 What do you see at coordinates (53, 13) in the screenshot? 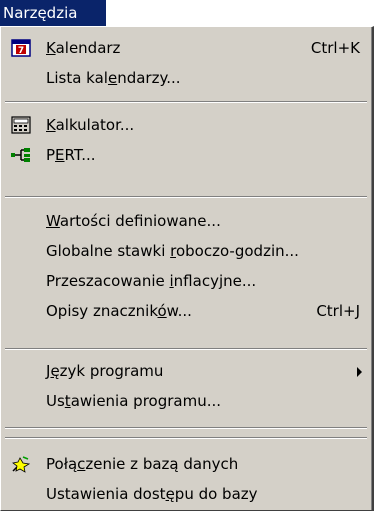
I see `menu-title-narzedzia: Narzędzia` at bounding box center [53, 13].